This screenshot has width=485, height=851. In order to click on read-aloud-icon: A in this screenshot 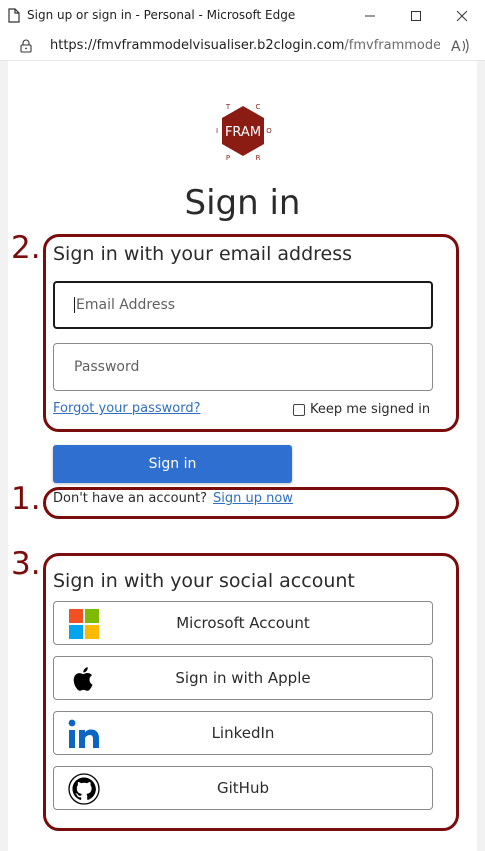, I will do `click(461, 46)`.